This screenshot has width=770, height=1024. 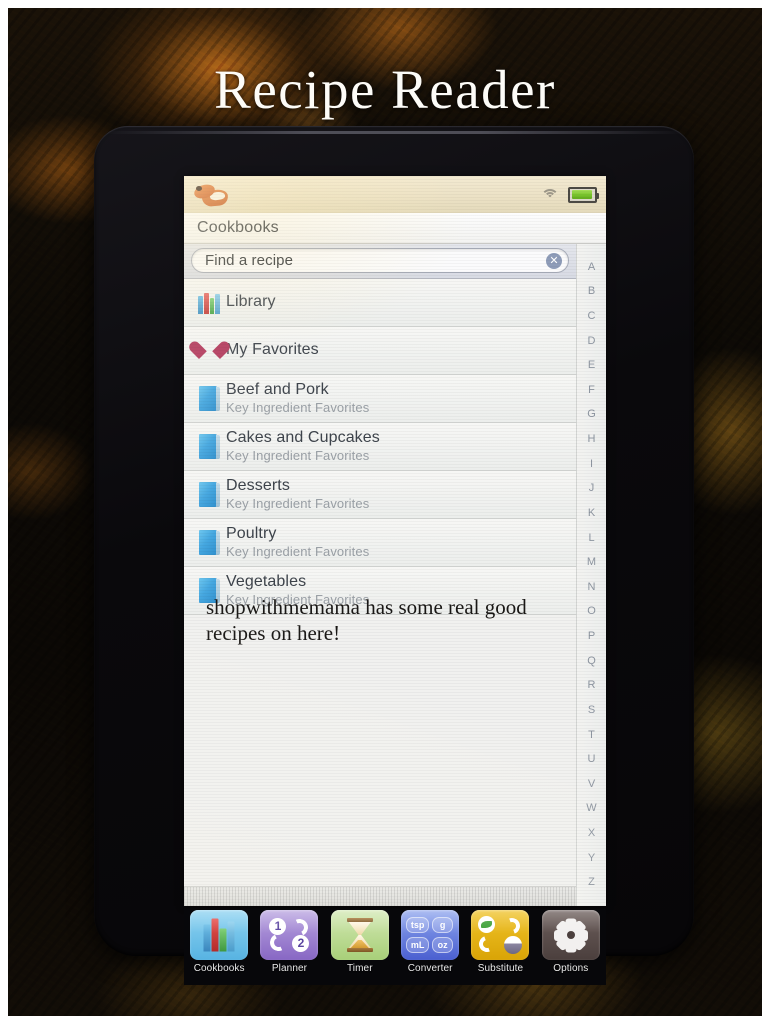 What do you see at coordinates (592, 587) in the screenshot?
I see `alpha-index-letter: N` at bounding box center [592, 587].